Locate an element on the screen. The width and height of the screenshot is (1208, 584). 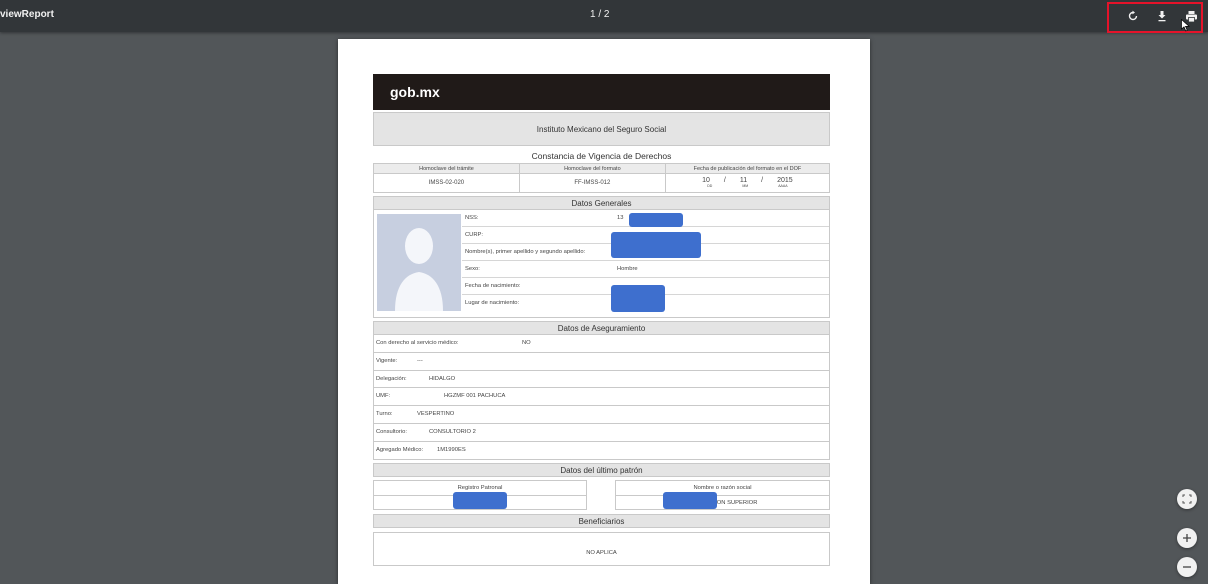
homoclave-formato-value: FF-IMSS-012 is located at coordinates (592, 183).